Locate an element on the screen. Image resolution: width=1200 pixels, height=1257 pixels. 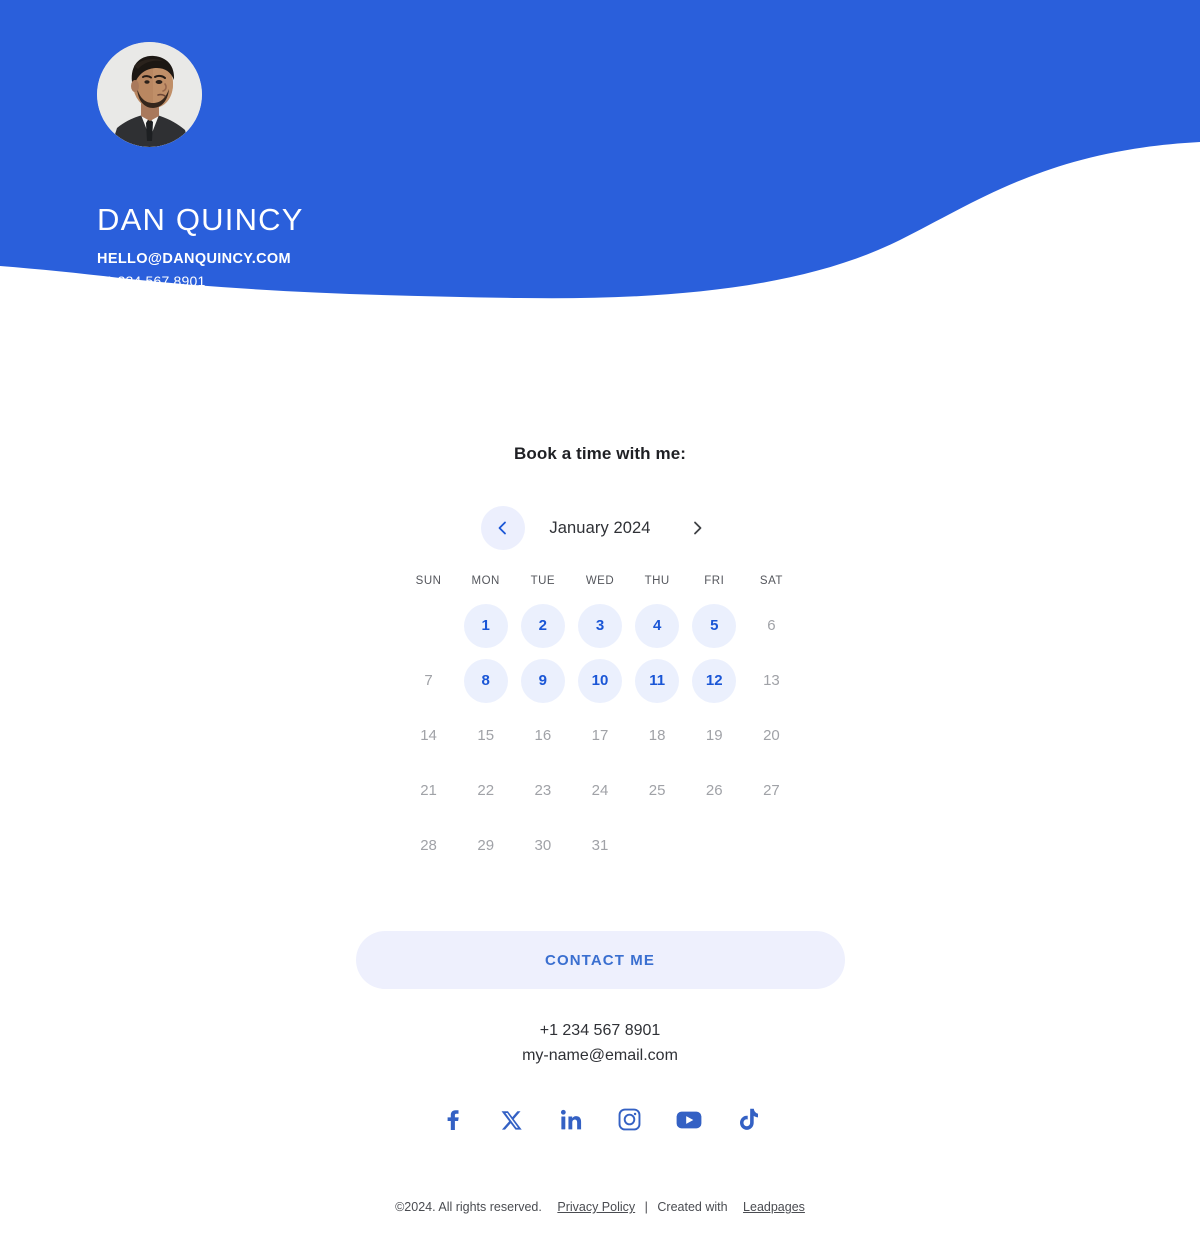
calendar-day-cell: 2 is located at coordinates (542, 625).